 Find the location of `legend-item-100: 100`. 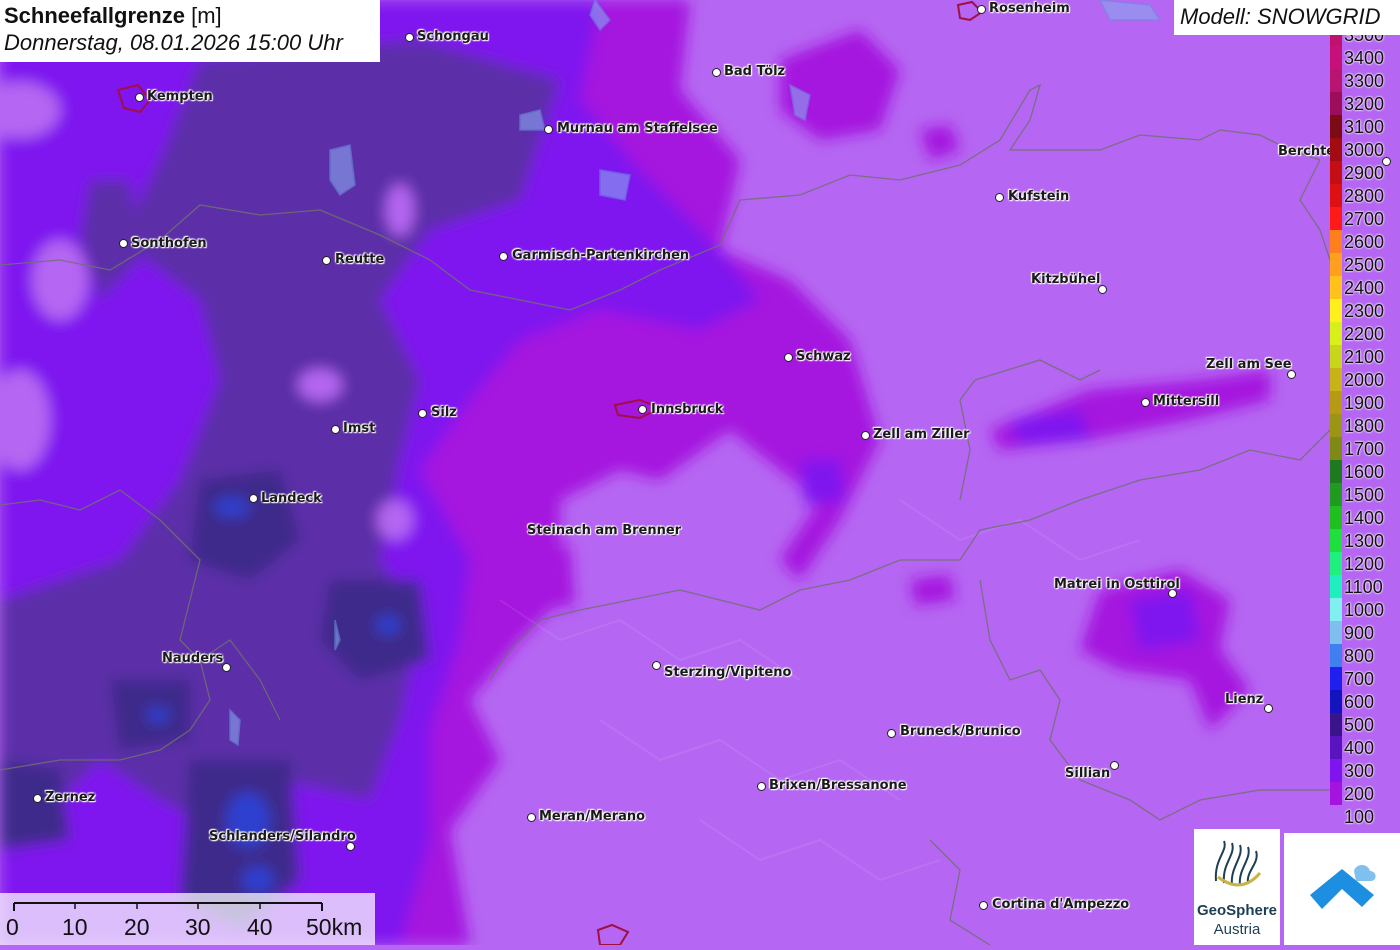

legend-item-100: 100 is located at coordinates (1364, 816).